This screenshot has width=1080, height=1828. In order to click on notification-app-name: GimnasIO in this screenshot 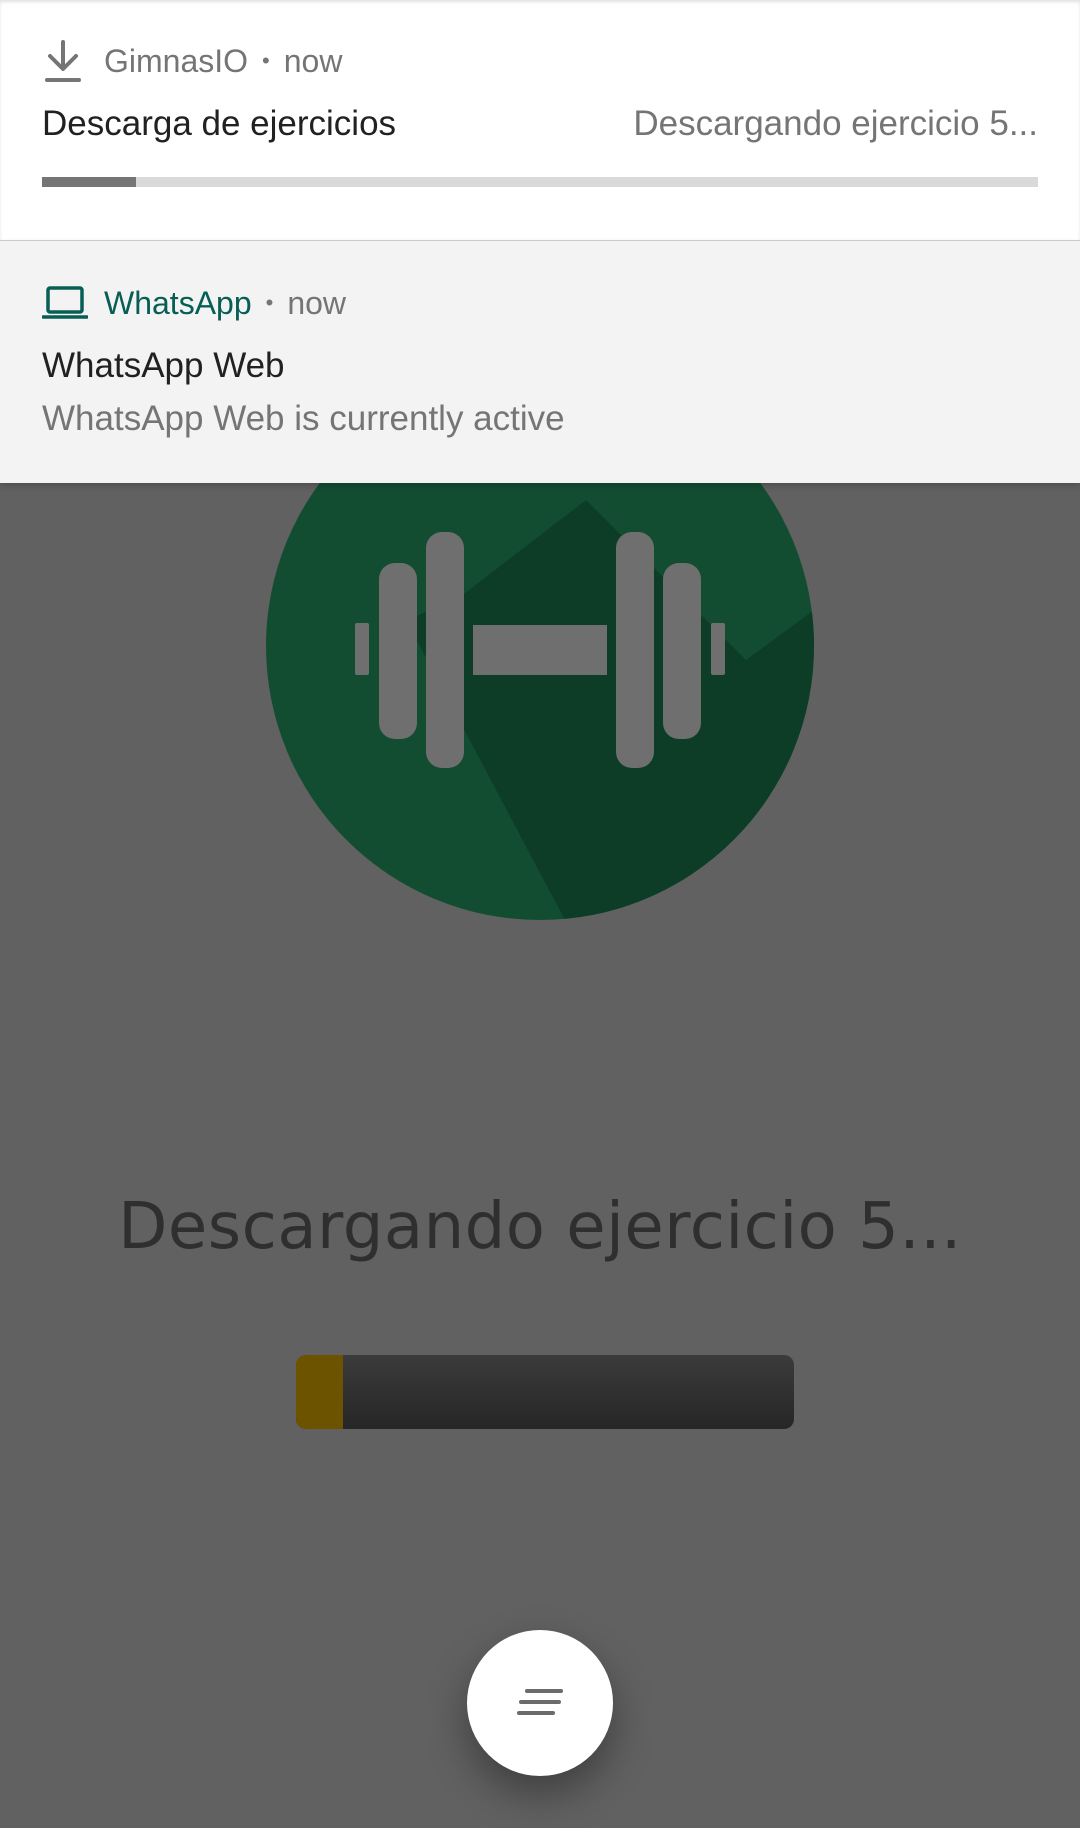, I will do `click(176, 60)`.